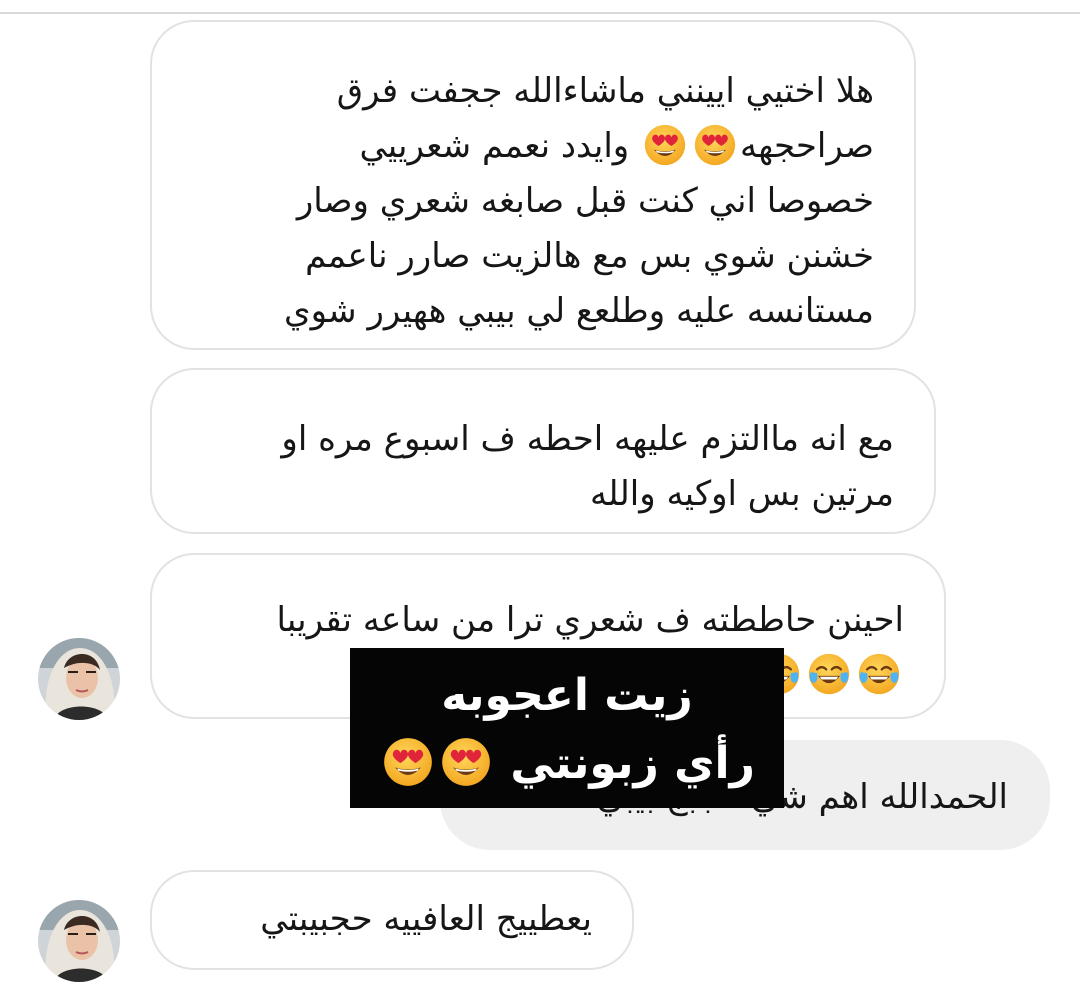 Image resolution: width=1080 pixels, height=982 pixels. What do you see at coordinates (426, 919) in the screenshot?
I see `message-line: يعطييج العافييه حجبيبتي` at bounding box center [426, 919].